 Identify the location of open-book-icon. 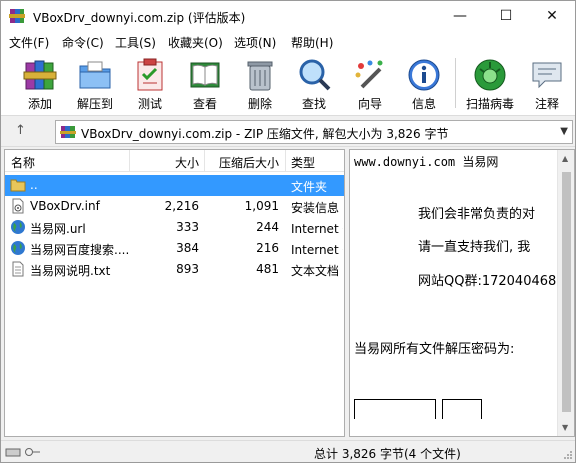
(205, 75).